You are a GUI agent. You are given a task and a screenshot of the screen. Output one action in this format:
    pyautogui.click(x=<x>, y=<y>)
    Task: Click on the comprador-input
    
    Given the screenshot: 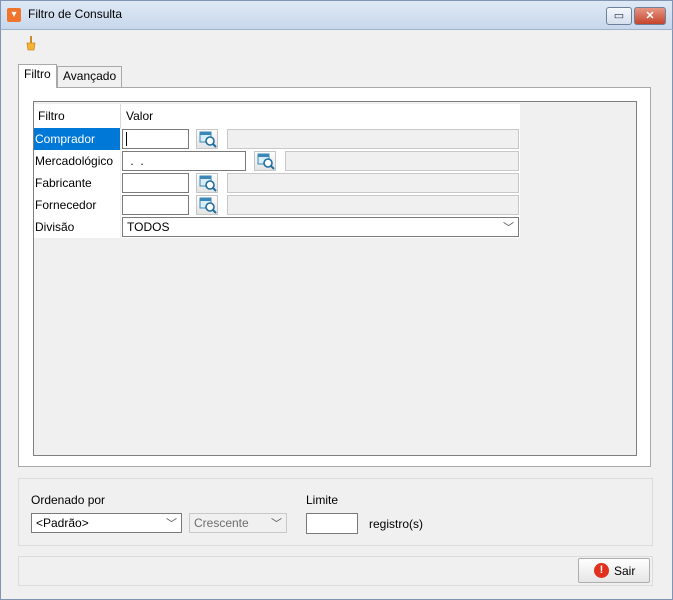 What is the action you would take?
    pyautogui.click(x=155, y=139)
    